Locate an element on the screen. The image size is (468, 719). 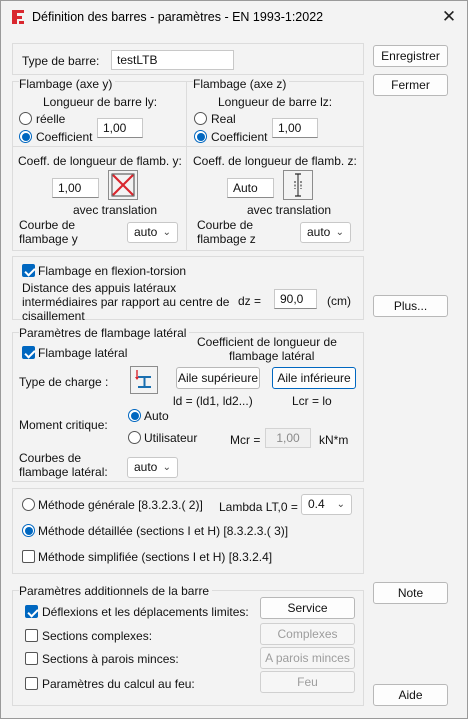
service-button: Service is located at coordinates (307, 608).